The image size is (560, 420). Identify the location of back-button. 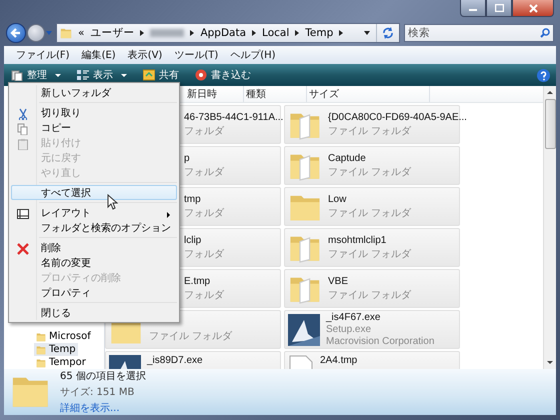
(16, 33).